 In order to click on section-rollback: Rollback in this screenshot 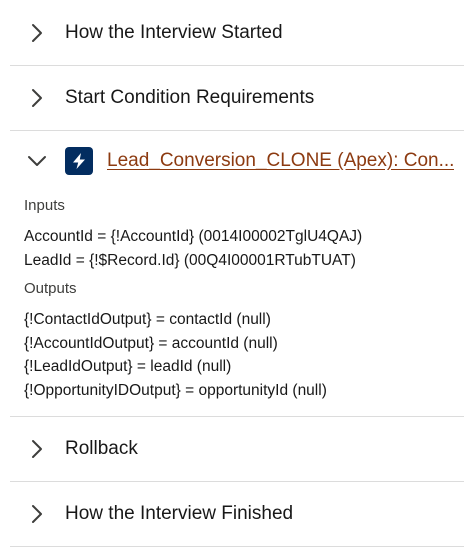, I will do `click(237, 449)`.